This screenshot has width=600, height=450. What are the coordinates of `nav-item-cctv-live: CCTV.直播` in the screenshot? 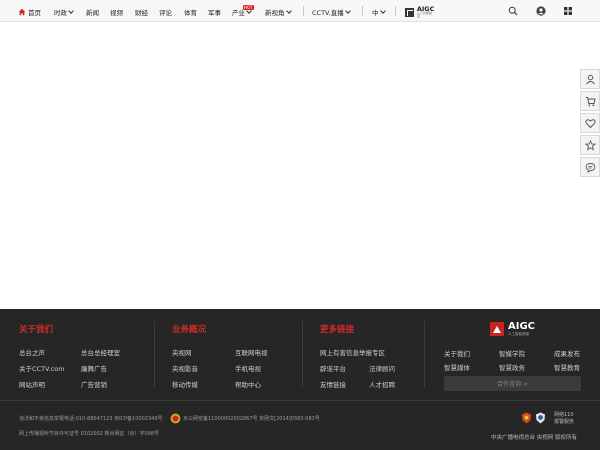 It's located at (331, 12).